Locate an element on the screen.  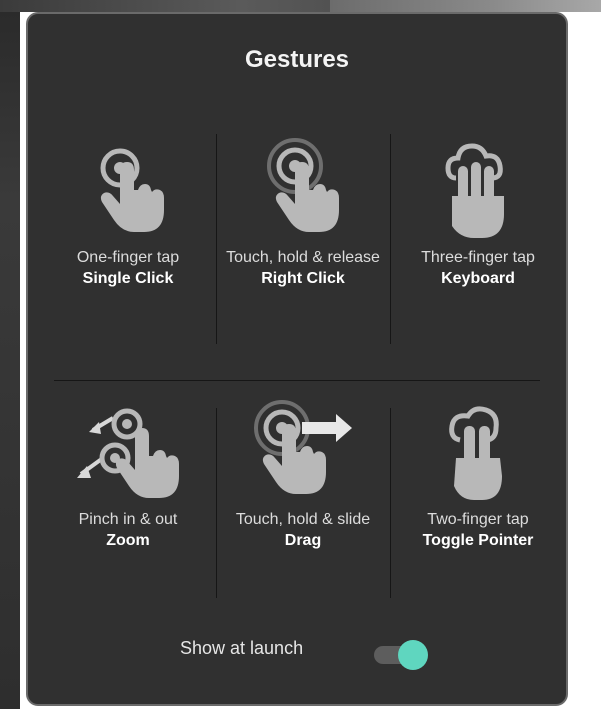
gesture-caption: Two-finger tap is located at coordinates (478, 519).